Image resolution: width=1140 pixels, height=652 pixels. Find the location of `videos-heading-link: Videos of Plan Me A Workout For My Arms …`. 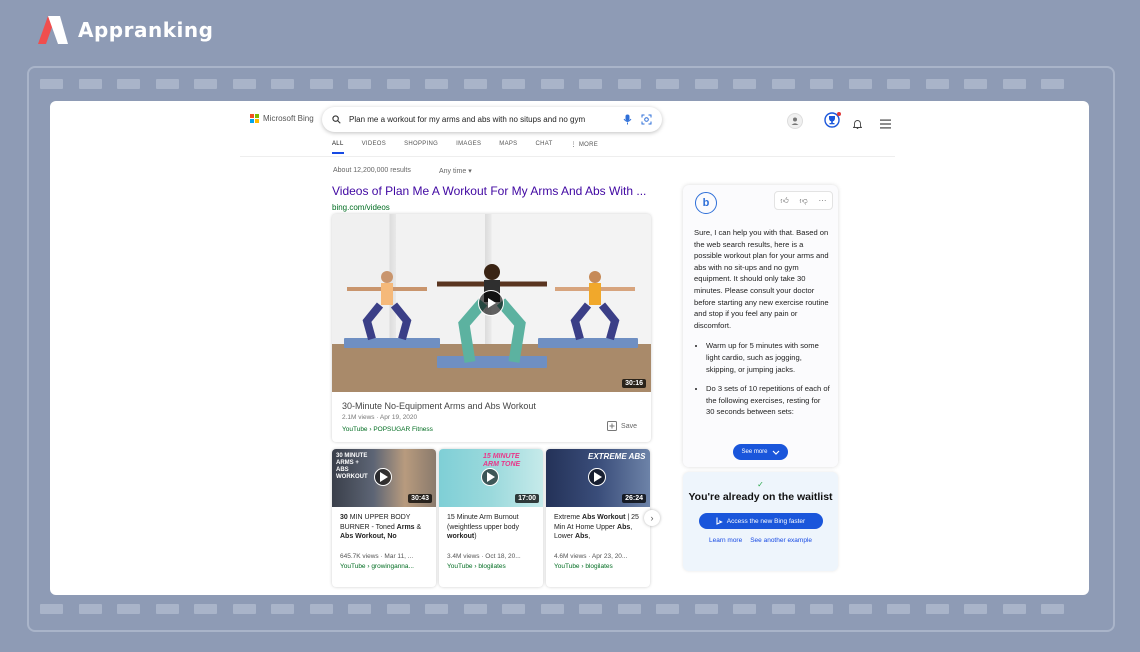

videos-heading-link: Videos of Plan Me A Workout For My Arms … is located at coordinates (489, 191).